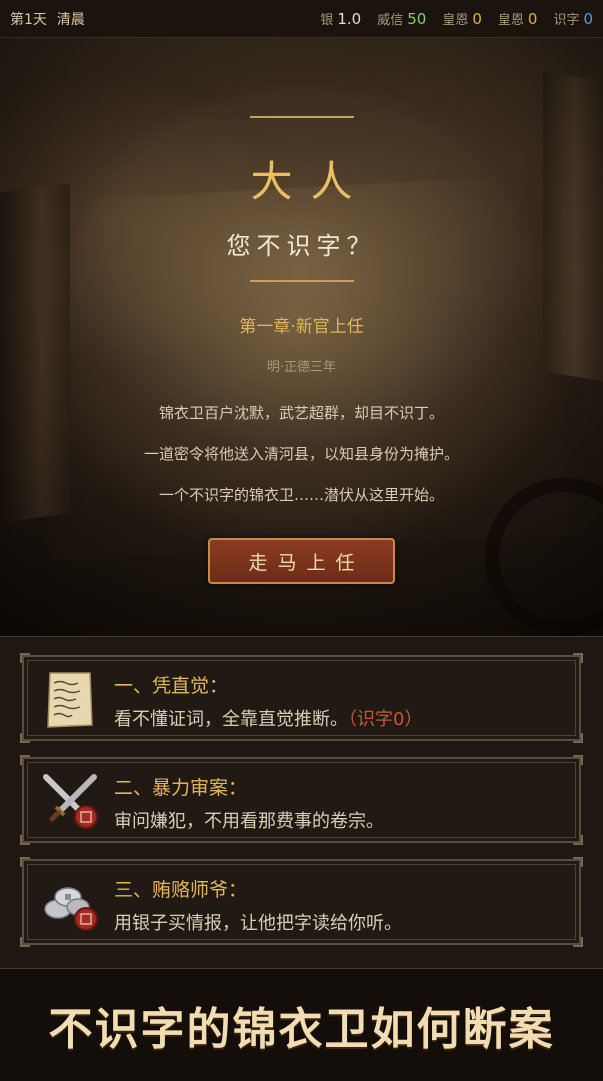 The height and width of the screenshot is (1081, 603). Describe the element at coordinates (70, 19) in the screenshot. I see `time-of-day: 清晨` at that location.